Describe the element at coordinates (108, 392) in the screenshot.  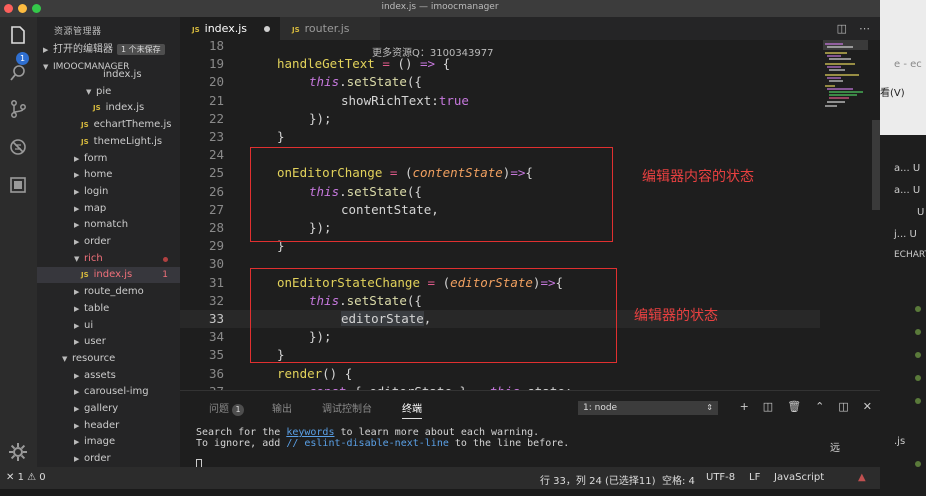
I see `tree-item: ▶ carousel-img` at that location.